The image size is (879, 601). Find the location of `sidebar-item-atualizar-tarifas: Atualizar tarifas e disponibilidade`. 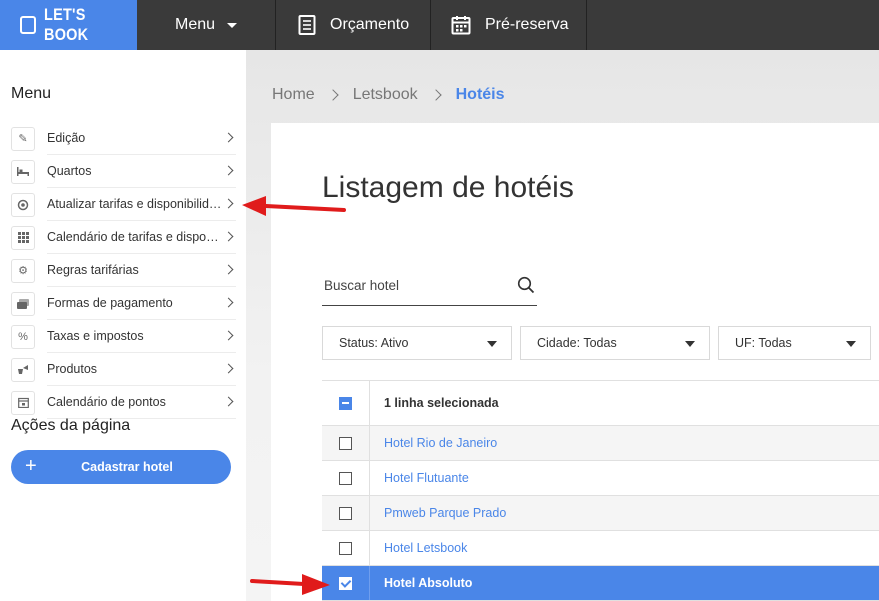

sidebar-item-atualizar-tarifas: Atualizar tarifas e disponibilidade is located at coordinates (123, 204).